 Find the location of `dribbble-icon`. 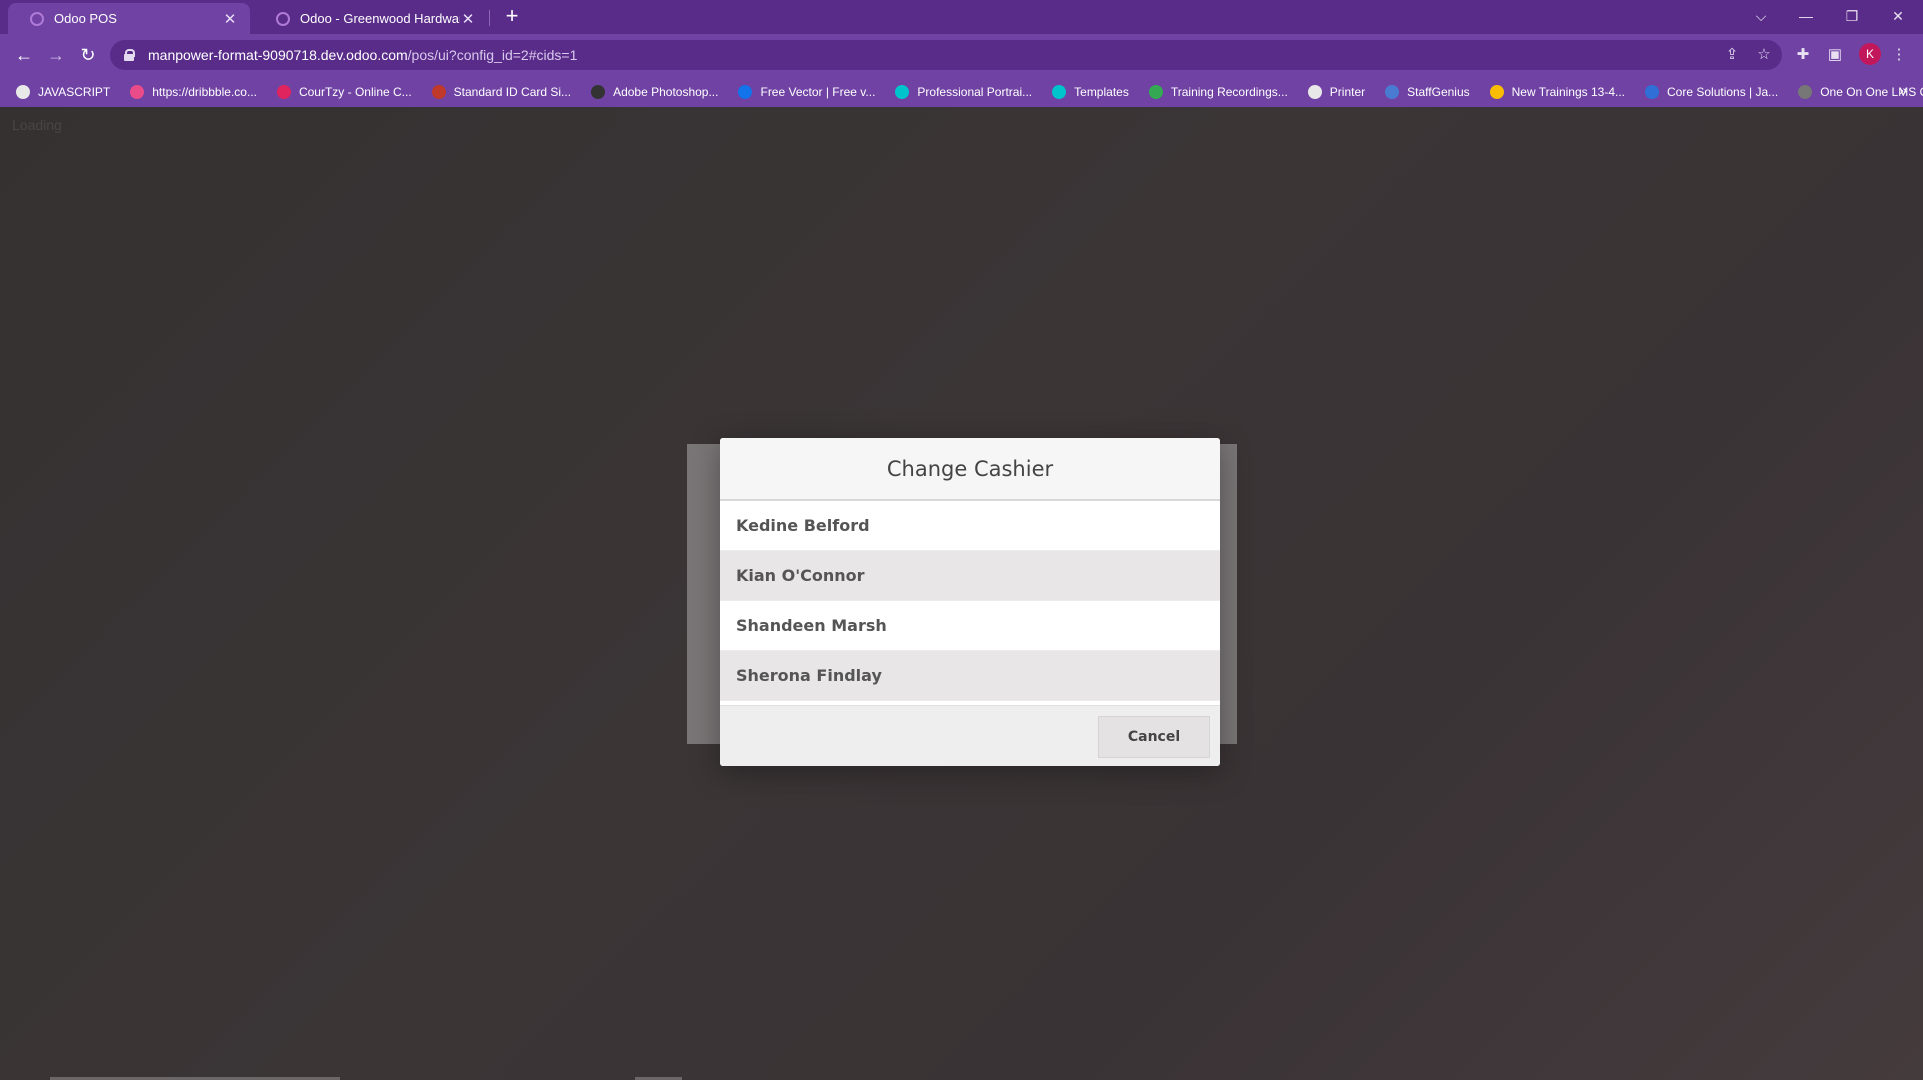

dribbble-icon is located at coordinates (137, 91).